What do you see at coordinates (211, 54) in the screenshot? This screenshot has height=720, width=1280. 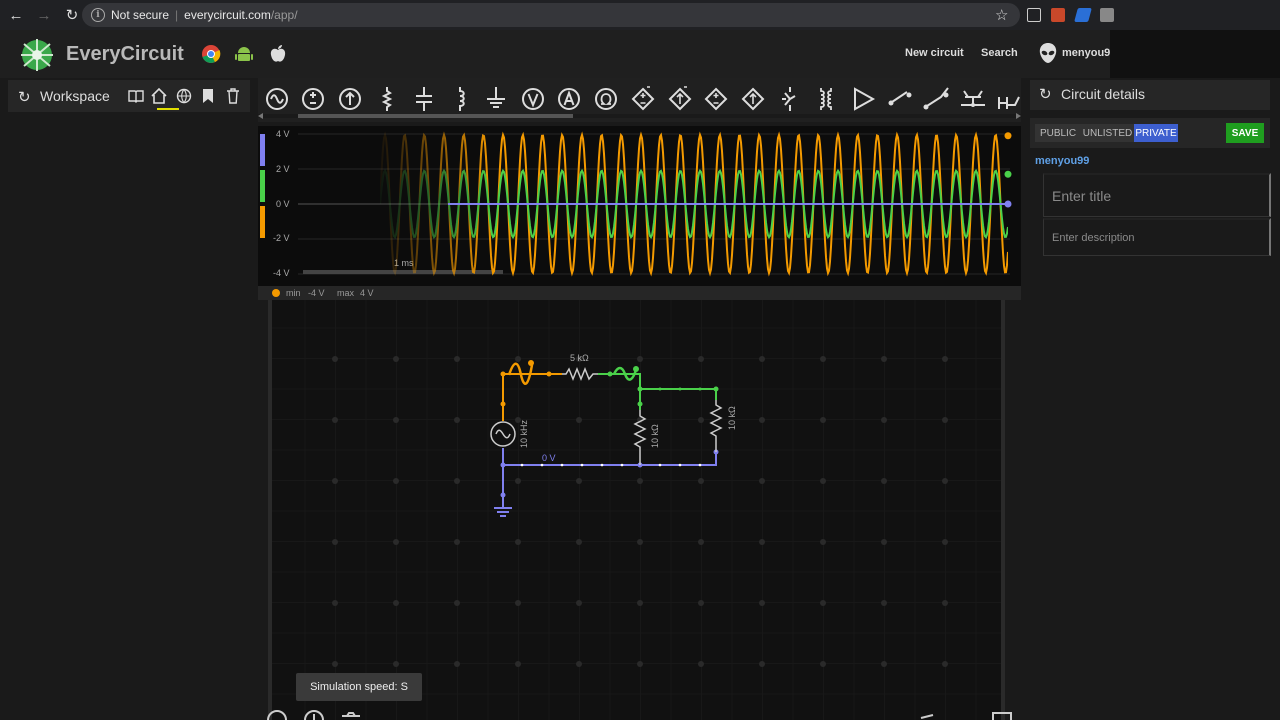 I see `chrome-icon` at bounding box center [211, 54].